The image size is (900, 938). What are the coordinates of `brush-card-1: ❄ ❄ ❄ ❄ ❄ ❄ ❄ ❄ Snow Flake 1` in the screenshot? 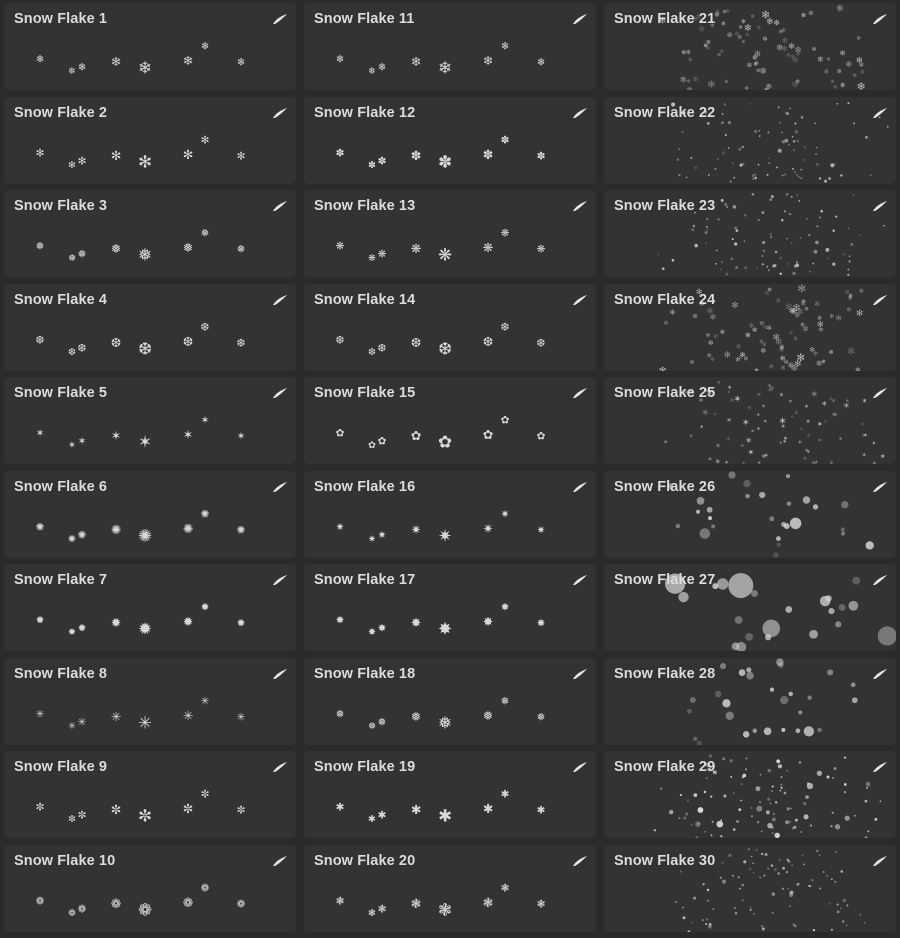 It's located at (150, 46).